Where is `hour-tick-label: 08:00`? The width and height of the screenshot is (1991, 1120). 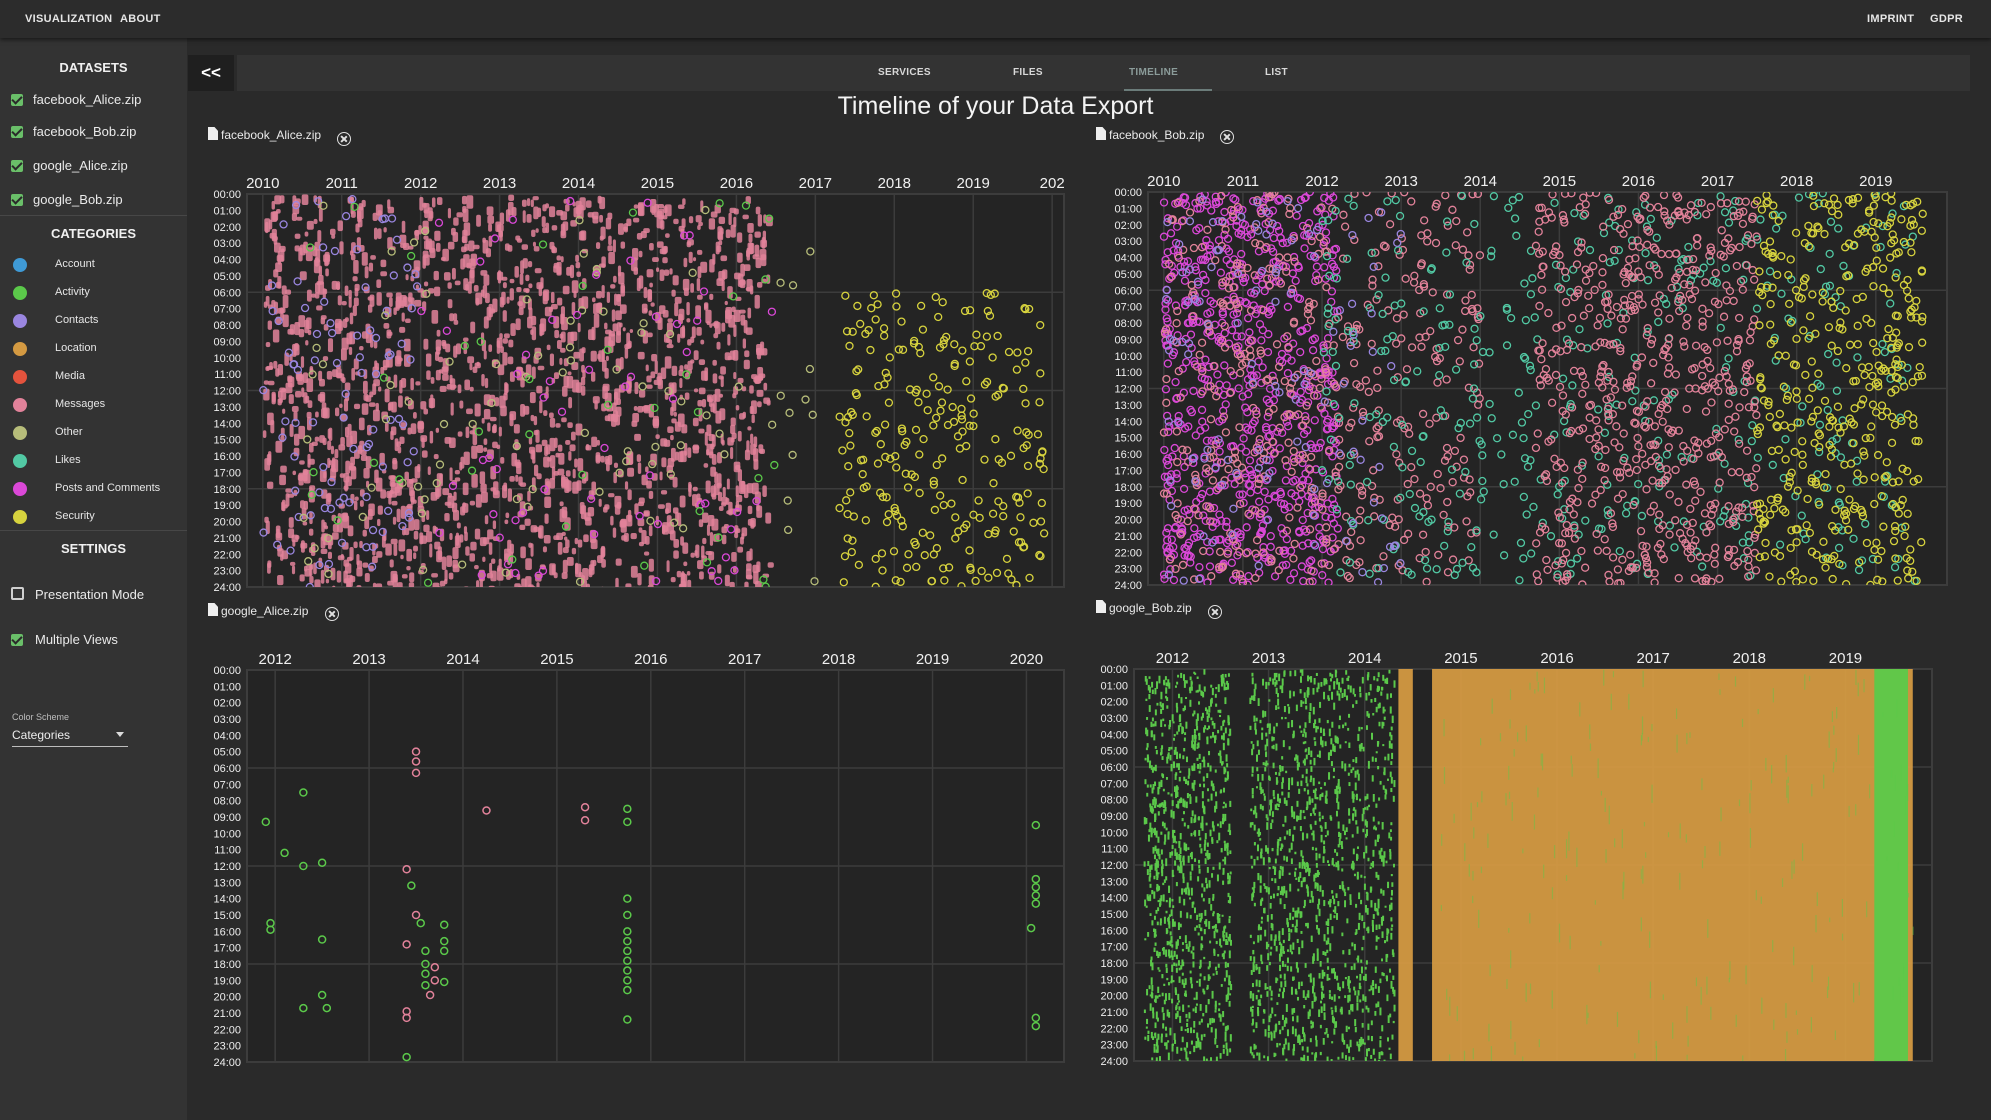 hour-tick-label: 08:00 is located at coordinates (1128, 324).